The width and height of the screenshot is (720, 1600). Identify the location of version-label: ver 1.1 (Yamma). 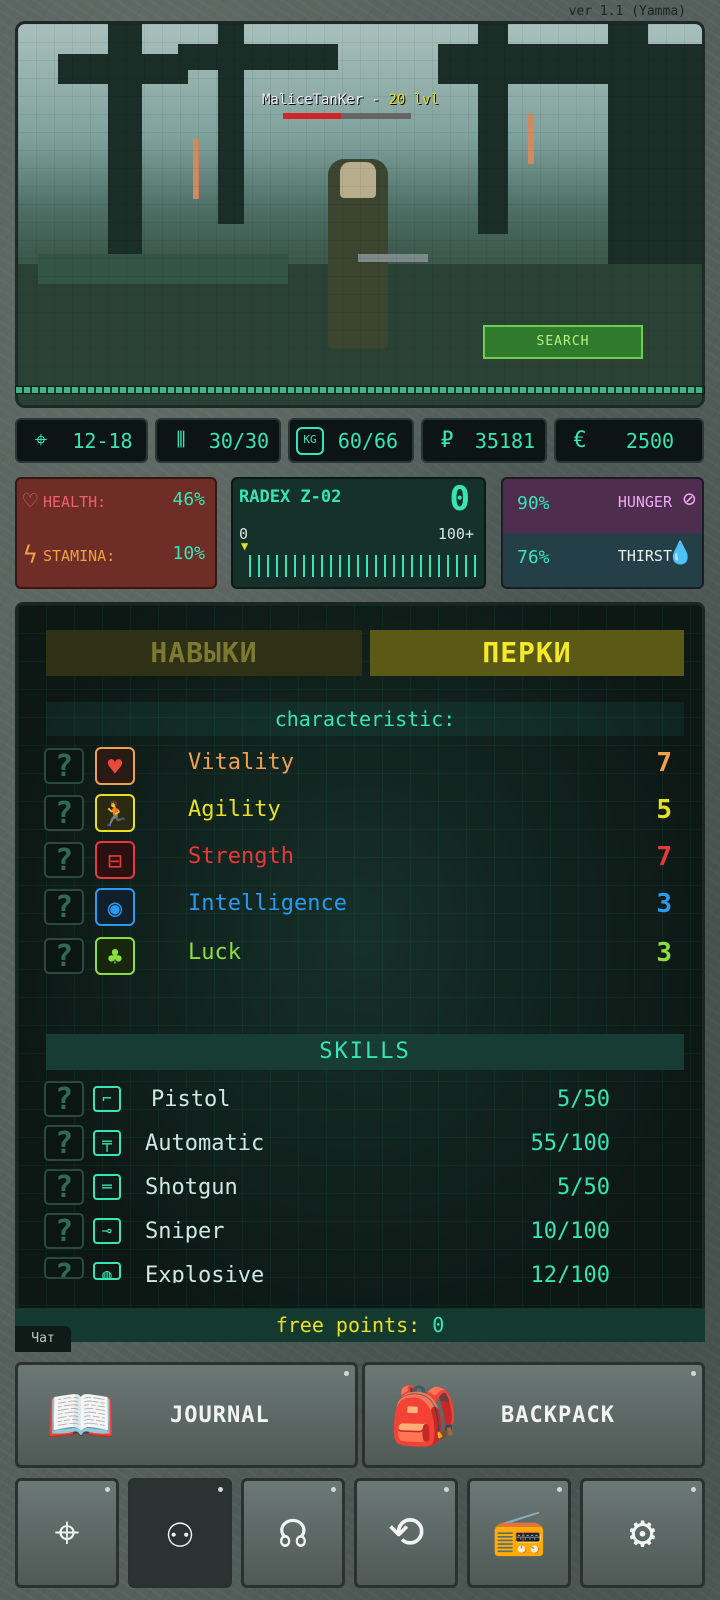
(627, 11).